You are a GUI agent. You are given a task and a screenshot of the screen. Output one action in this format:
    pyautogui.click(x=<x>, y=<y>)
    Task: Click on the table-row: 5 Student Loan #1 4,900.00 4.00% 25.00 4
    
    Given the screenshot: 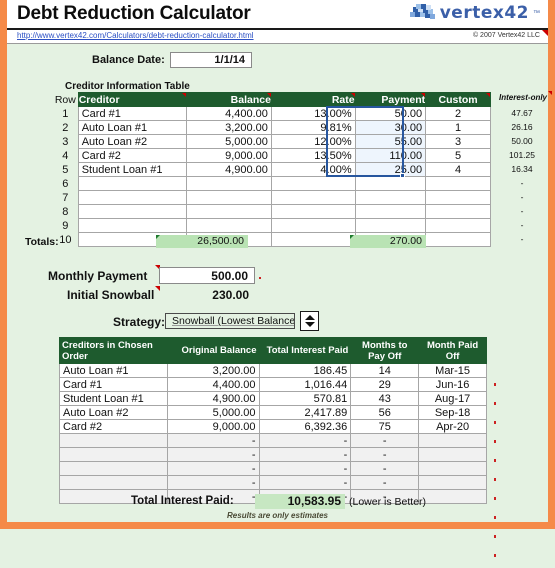 What is the action you would take?
    pyautogui.click(x=272, y=169)
    